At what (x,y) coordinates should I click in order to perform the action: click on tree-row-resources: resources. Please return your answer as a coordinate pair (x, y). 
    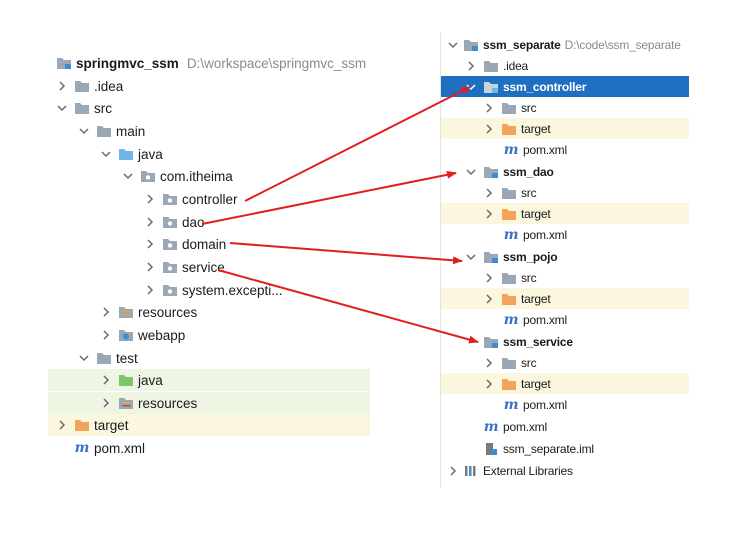
    Looking at the image, I should click on (209, 312).